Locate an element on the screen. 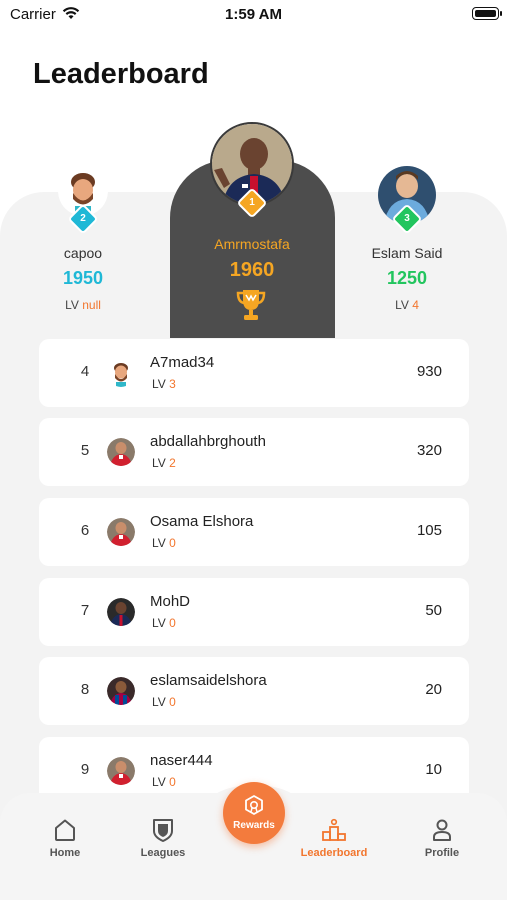  home-icon is located at coordinates (65, 830).